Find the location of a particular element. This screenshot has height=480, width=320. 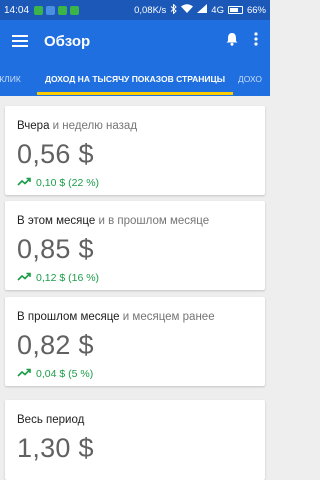

card-subtitle: и месяцем ранее is located at coordinates (168, 317).